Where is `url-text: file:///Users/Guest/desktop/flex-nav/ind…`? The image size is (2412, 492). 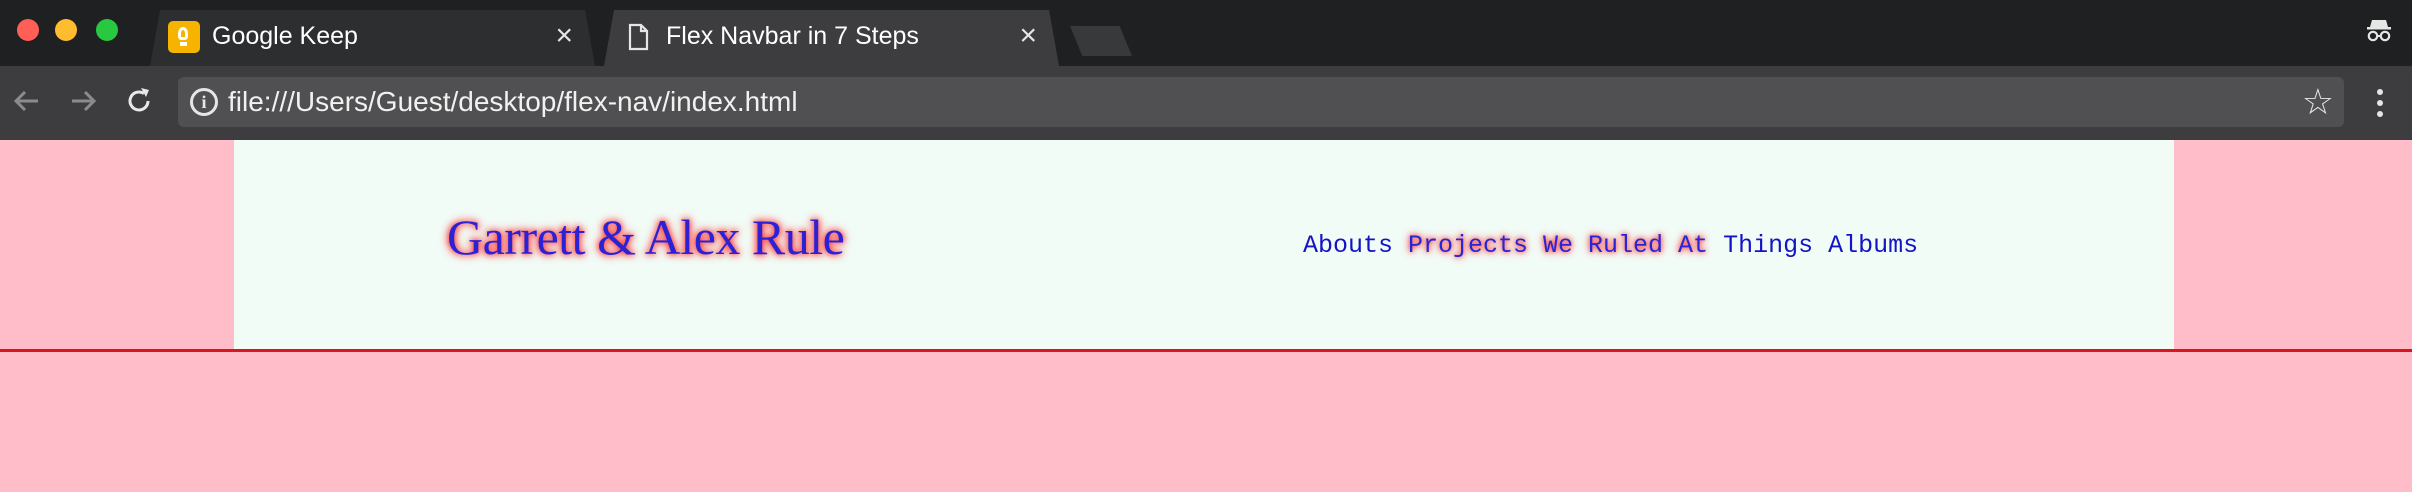 url-text: file:///Users/Guest/desktop/flex-nav/ind… is located at coordinates (513, 102).